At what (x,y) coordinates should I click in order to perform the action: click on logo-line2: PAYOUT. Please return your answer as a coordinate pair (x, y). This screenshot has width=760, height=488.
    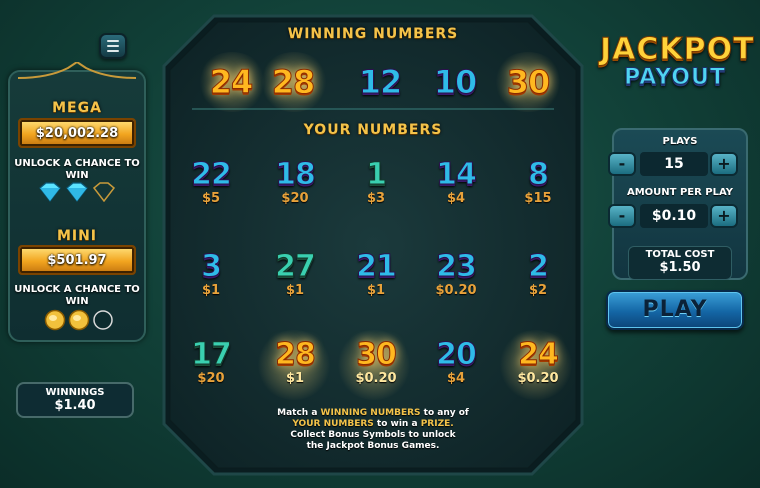
    Looking at the image, I should click on (675, 77).